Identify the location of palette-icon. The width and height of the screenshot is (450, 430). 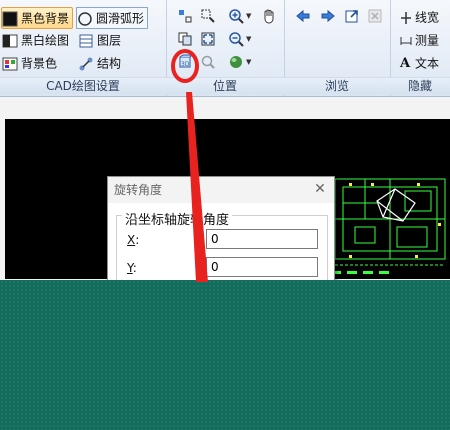
(10, 64).